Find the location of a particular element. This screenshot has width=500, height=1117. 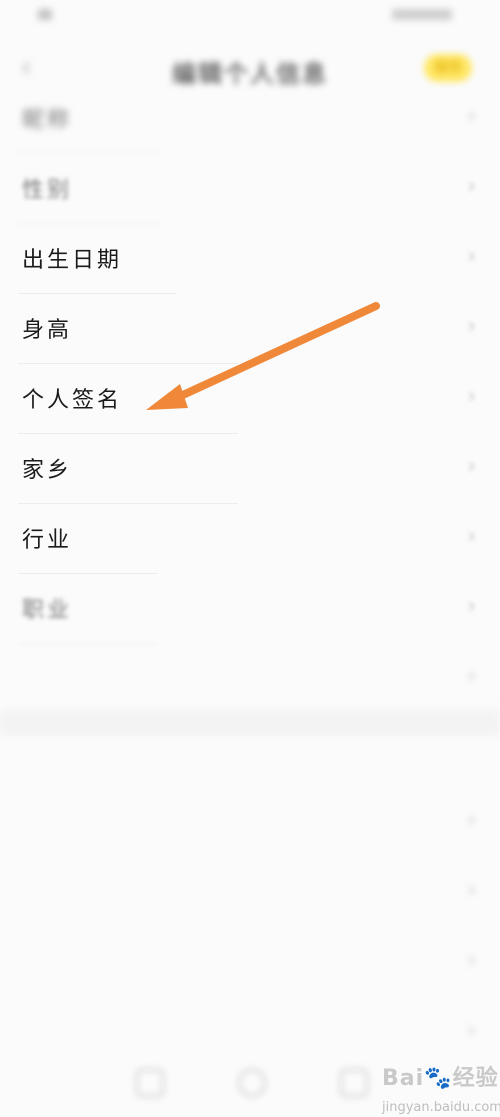

row-label: 职业 is located at coordinates (47, 610).